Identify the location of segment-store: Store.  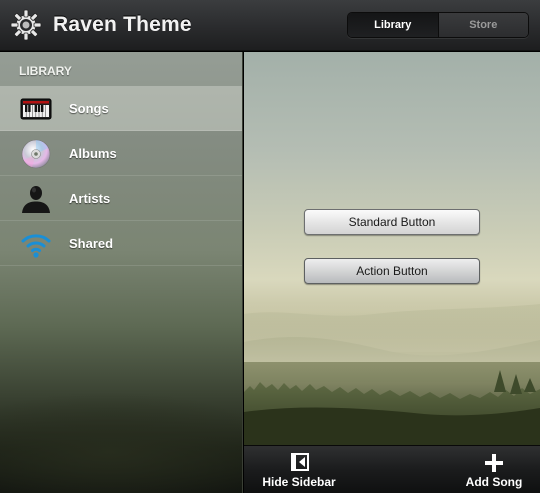
(482, 25).